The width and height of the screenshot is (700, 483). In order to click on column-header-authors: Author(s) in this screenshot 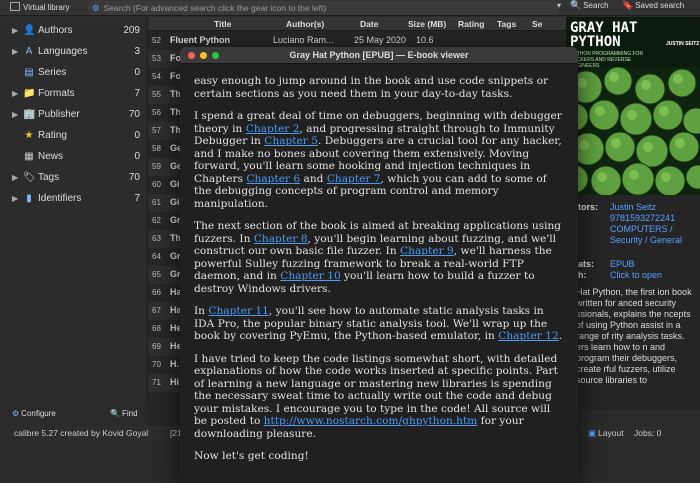, I will do `click(305, 24)`.